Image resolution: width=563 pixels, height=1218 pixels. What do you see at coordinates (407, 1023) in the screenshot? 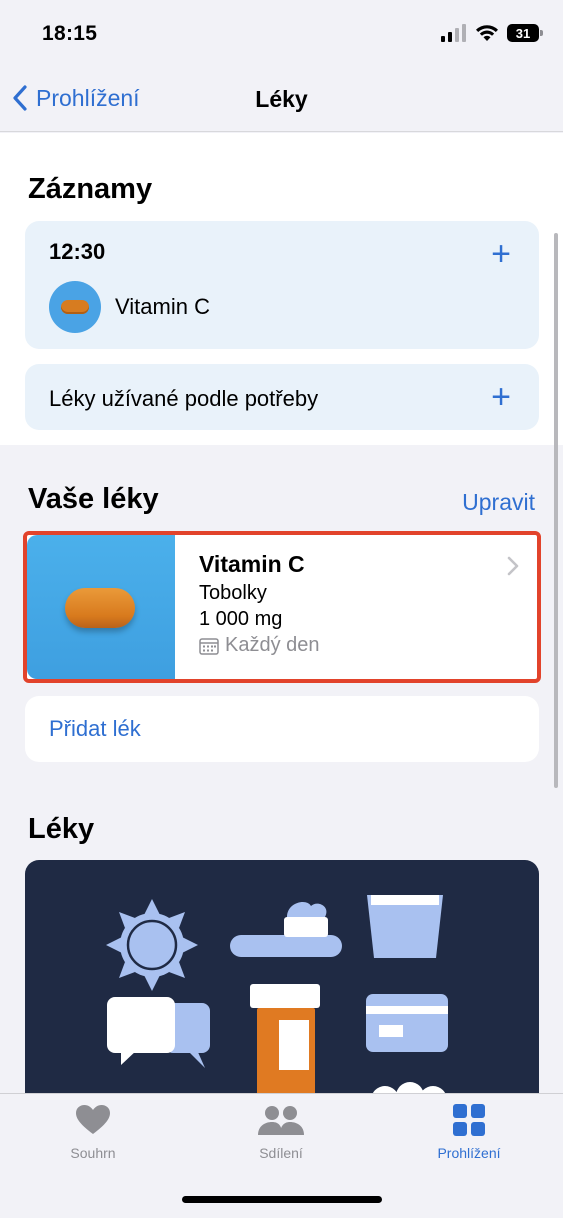
I see `card-icon` at bounding box center [407, 1023].